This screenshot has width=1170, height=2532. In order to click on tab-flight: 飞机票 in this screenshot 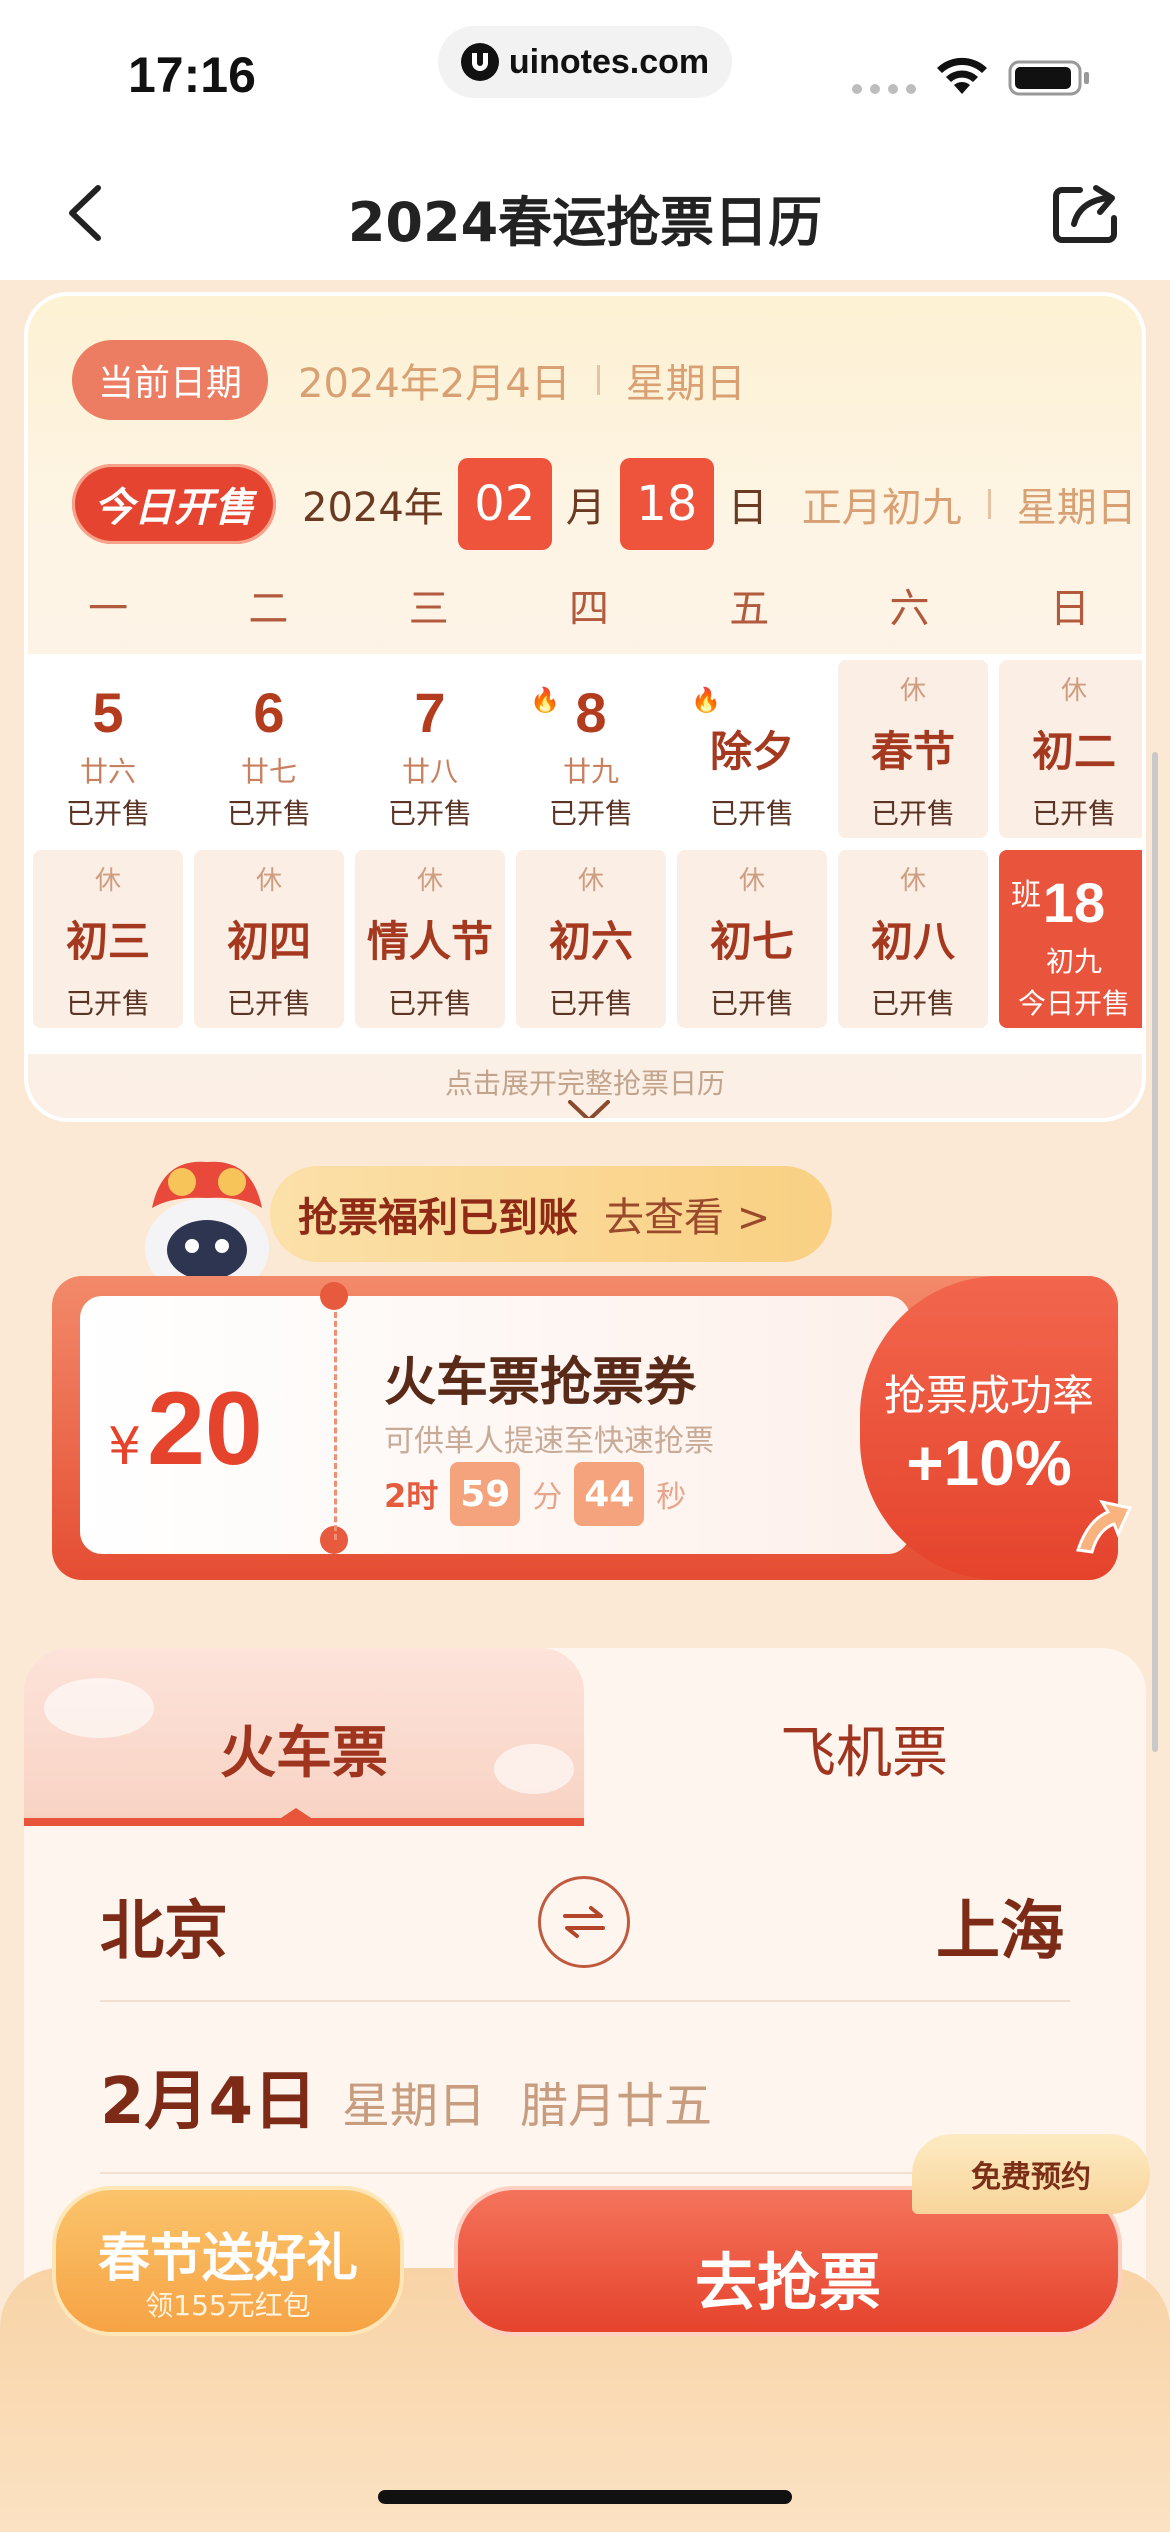, I will do `click(864, 1737)`.